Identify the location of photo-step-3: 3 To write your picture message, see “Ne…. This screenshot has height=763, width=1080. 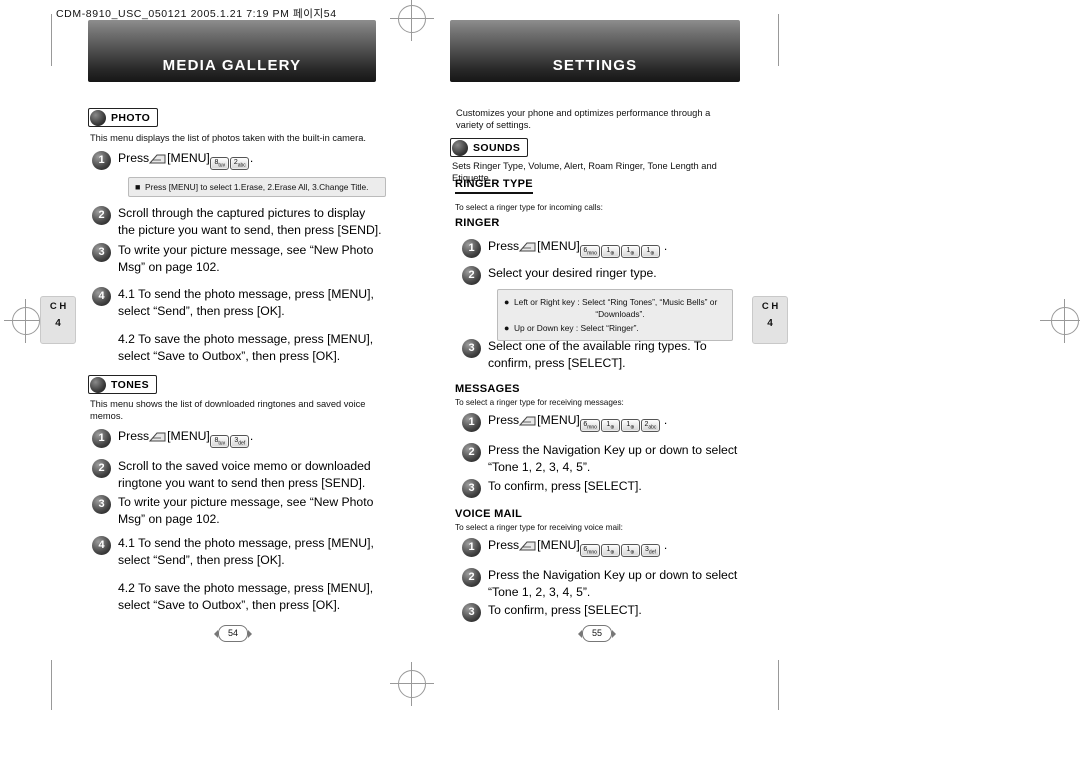
(238, 258).